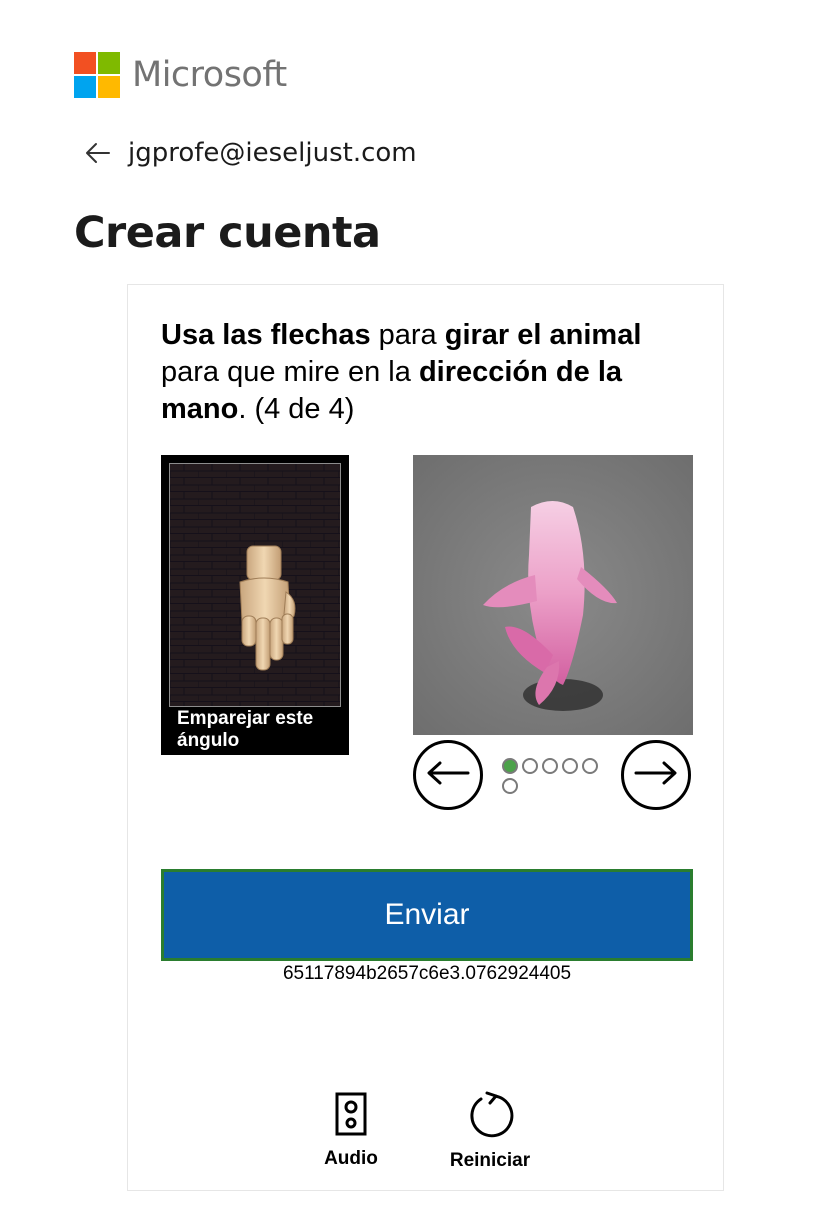 The height and width of the screenshot is (1224, 820). What do you see at coordinates (351, 1116) in the screenshot?
I see `speaker-icon` at bounding box center [351, 1116].